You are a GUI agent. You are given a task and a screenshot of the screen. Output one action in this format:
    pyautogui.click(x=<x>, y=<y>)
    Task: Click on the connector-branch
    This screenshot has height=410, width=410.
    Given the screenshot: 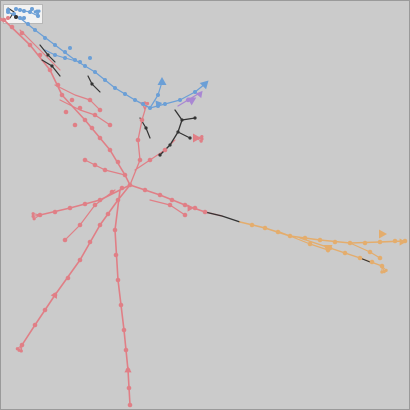 What is the action you would take?
    pyautogui.click(x=222, y=217)
    